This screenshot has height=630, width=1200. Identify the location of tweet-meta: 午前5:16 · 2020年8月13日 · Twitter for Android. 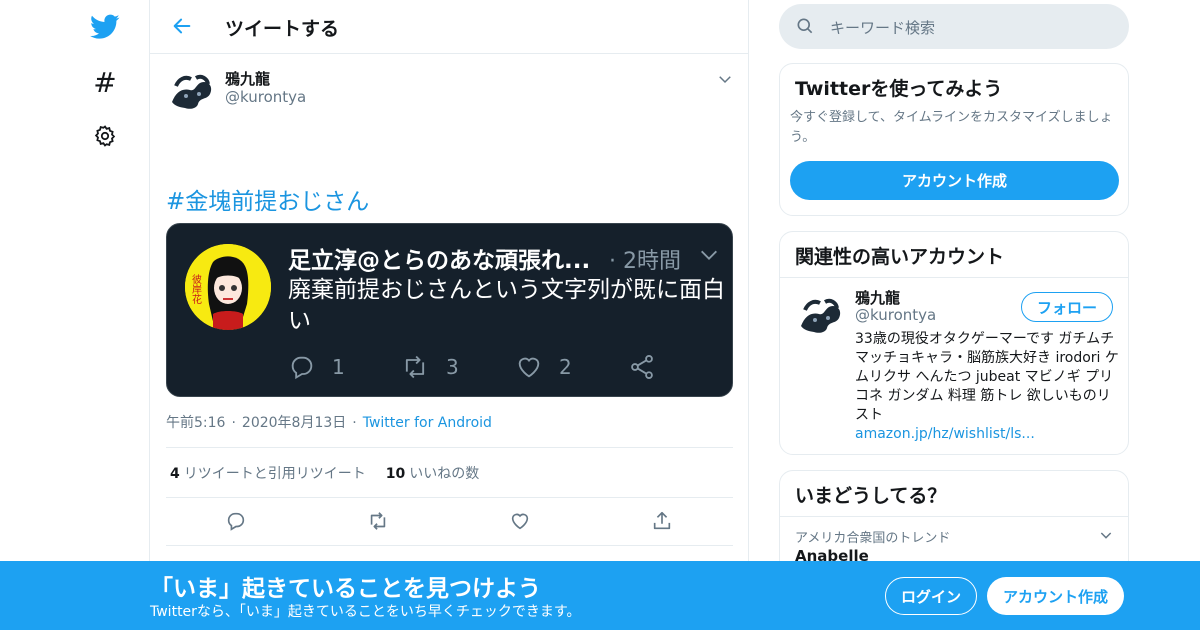
(329, 422).